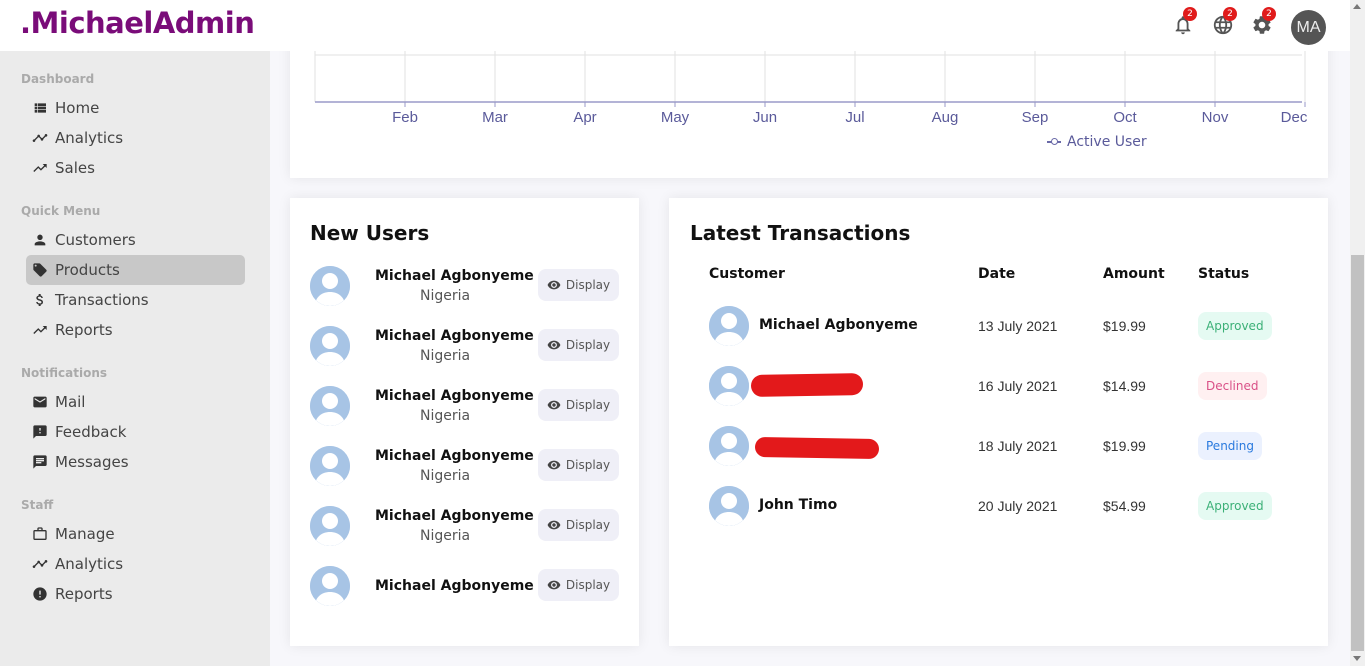 Image resolution: width=1365 pixels, height=666 pixels. I want to click on settings-count-badge: 2, so click(1269, 14).